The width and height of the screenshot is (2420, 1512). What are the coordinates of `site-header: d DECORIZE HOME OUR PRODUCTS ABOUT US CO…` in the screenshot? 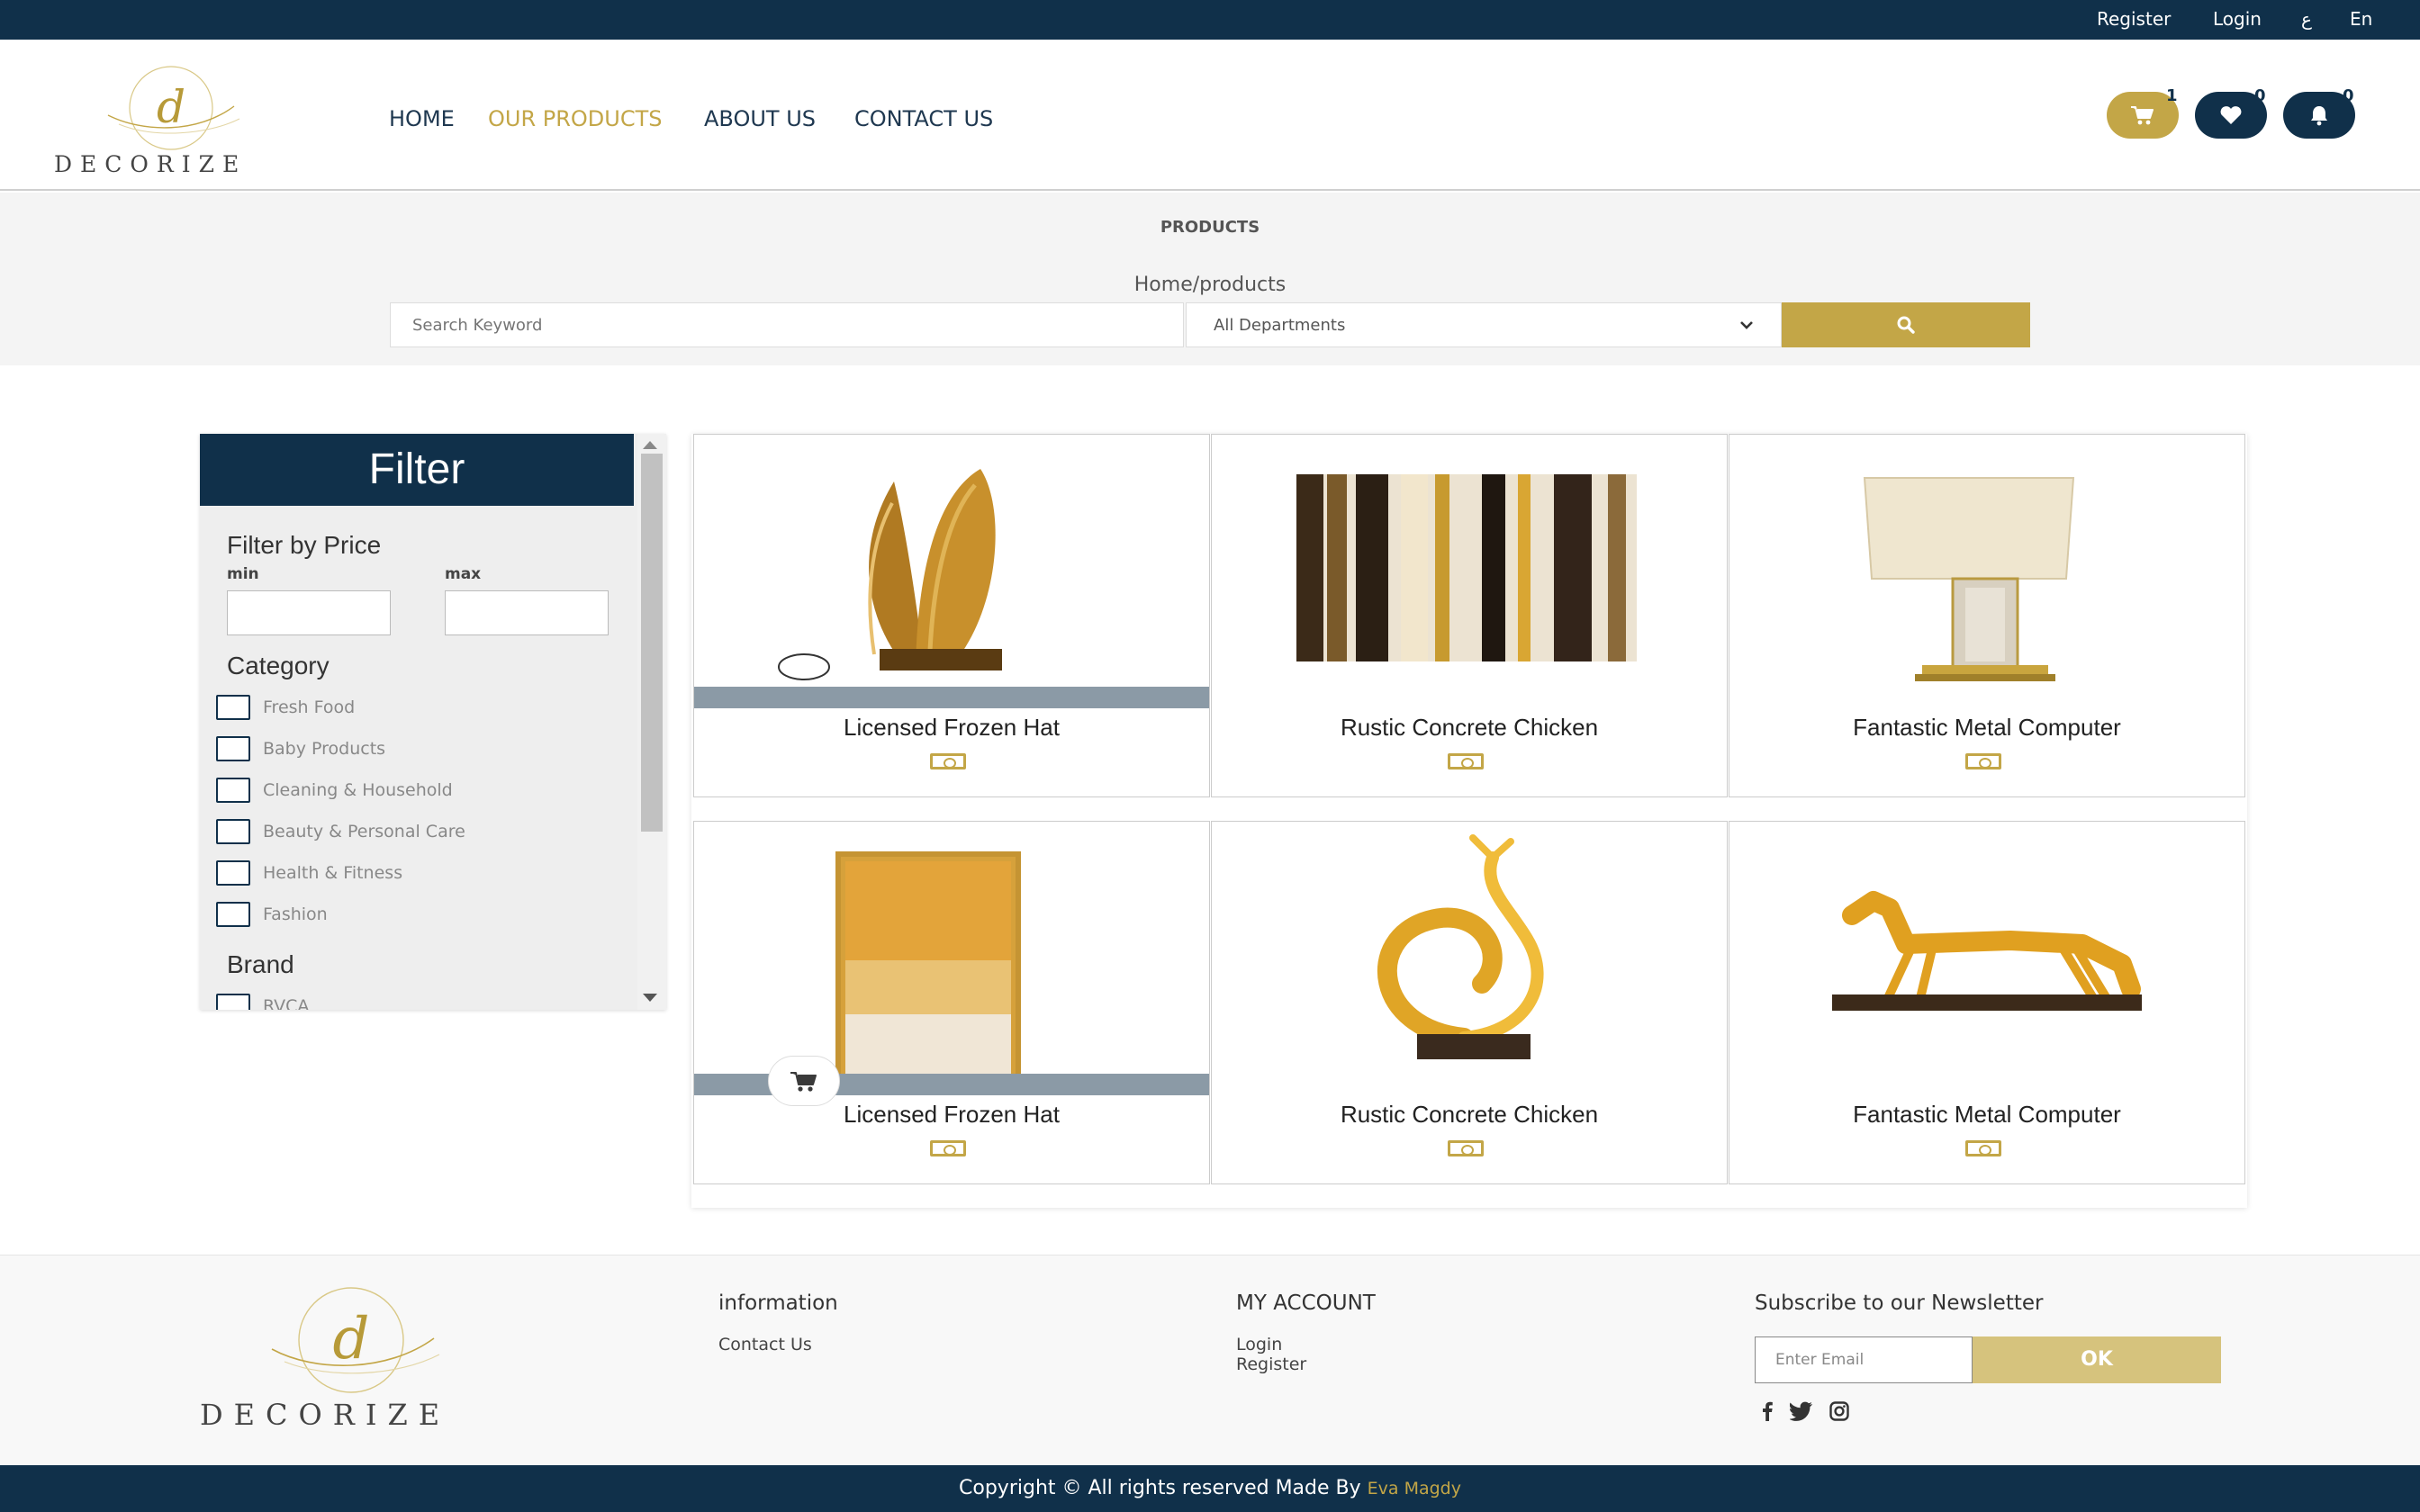 It's located at (1210, 116).